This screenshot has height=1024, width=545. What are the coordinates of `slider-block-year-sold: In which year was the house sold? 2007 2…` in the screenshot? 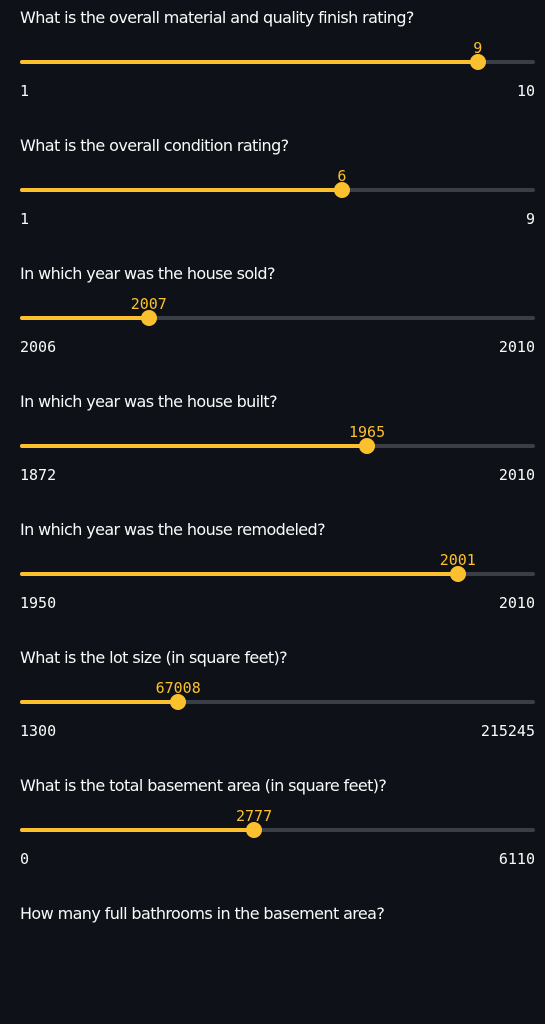 It's located at (272, 320).